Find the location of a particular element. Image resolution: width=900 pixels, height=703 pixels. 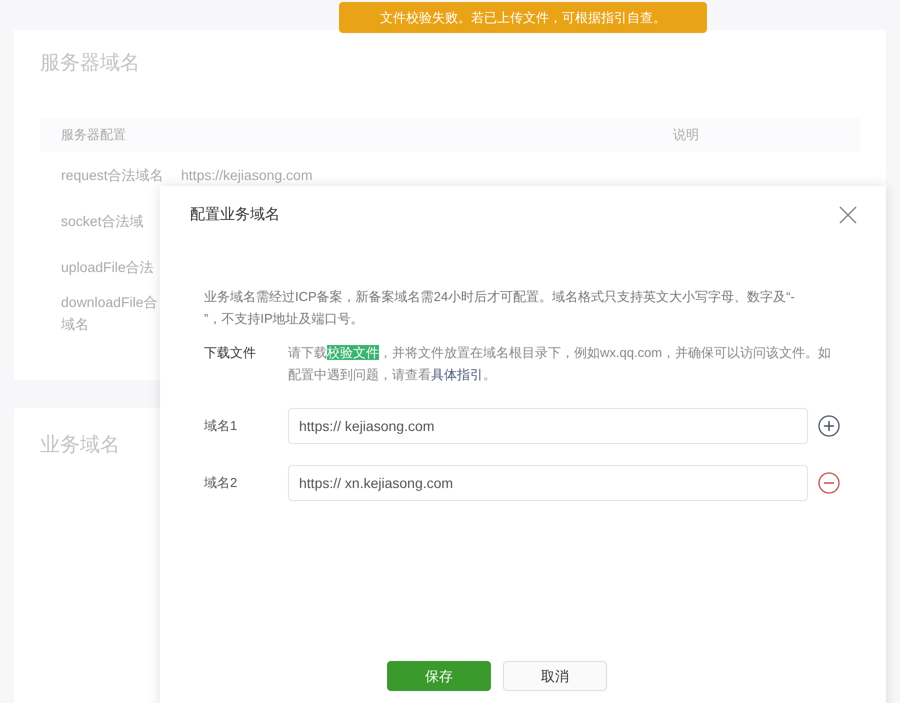

column-header: 说明 is located at coordinates (686, 135).